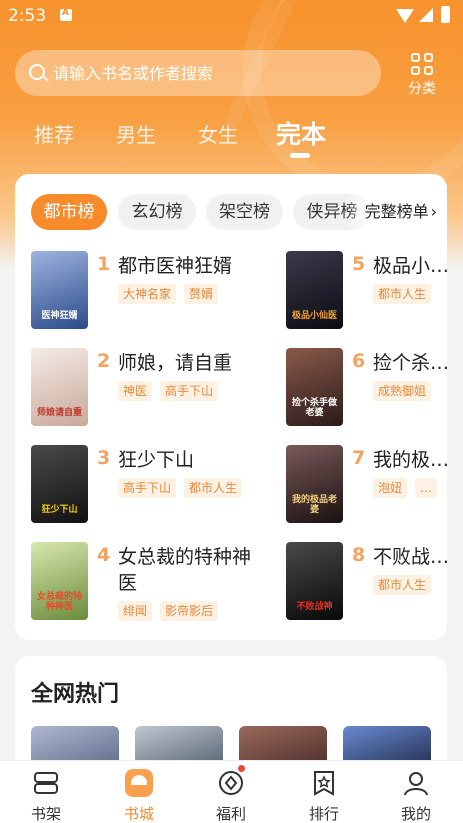 Image resolution: width=463 pixels, height=823 pixels. I want to click on tab-male: 男生, so click(136, 133).